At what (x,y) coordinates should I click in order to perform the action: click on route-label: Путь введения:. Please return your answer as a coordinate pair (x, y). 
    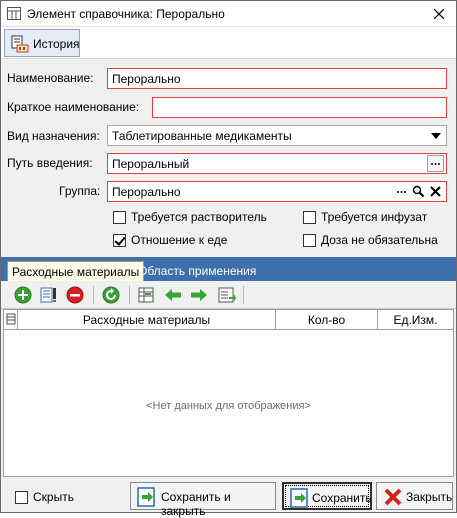
    Looking at the image, I should click on (50, 163).